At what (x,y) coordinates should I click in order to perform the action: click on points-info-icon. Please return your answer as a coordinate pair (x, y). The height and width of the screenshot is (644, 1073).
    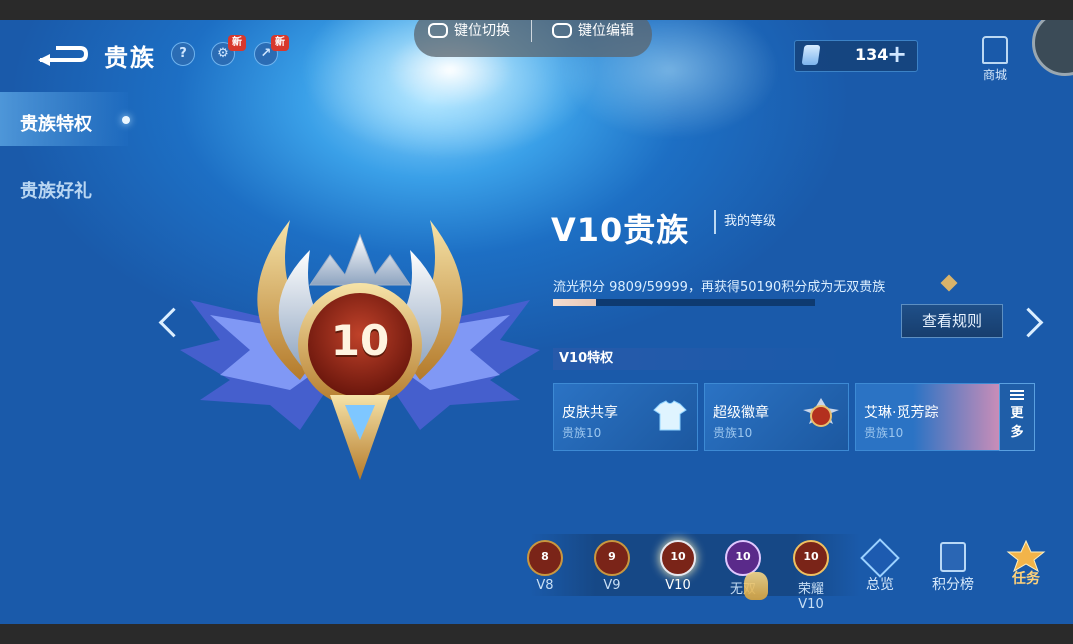
    Looking at the image, I should click on (949, 283).